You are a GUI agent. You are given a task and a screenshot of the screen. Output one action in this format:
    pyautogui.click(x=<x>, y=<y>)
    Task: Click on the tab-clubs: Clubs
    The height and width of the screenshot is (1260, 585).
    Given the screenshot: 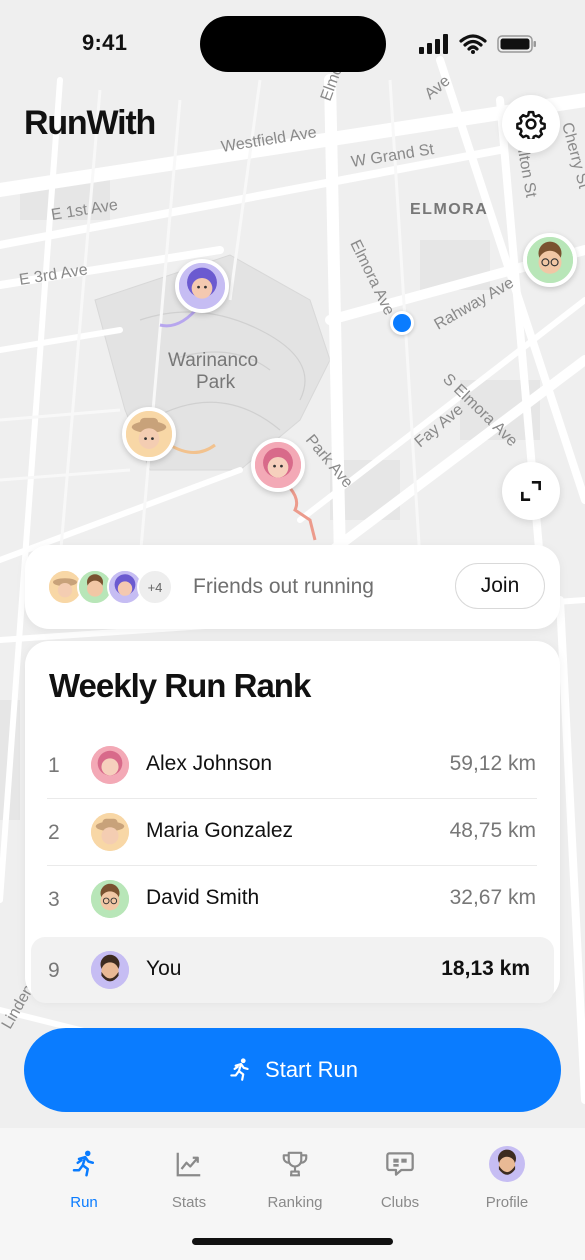 What is the action you would take?
    pyautogui.click(x=400, y=1177)
    